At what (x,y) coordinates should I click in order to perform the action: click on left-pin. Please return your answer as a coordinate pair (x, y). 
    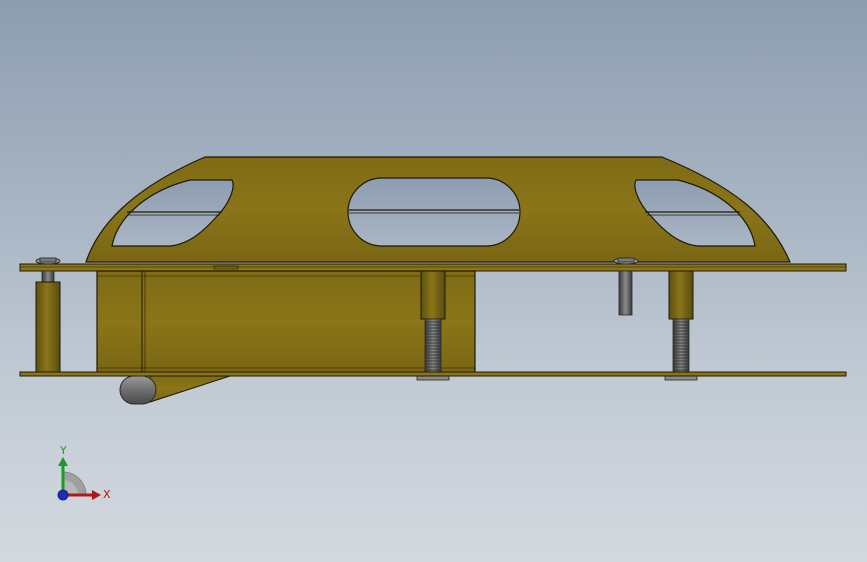
    Looking at the image, I should click on (48, 277).